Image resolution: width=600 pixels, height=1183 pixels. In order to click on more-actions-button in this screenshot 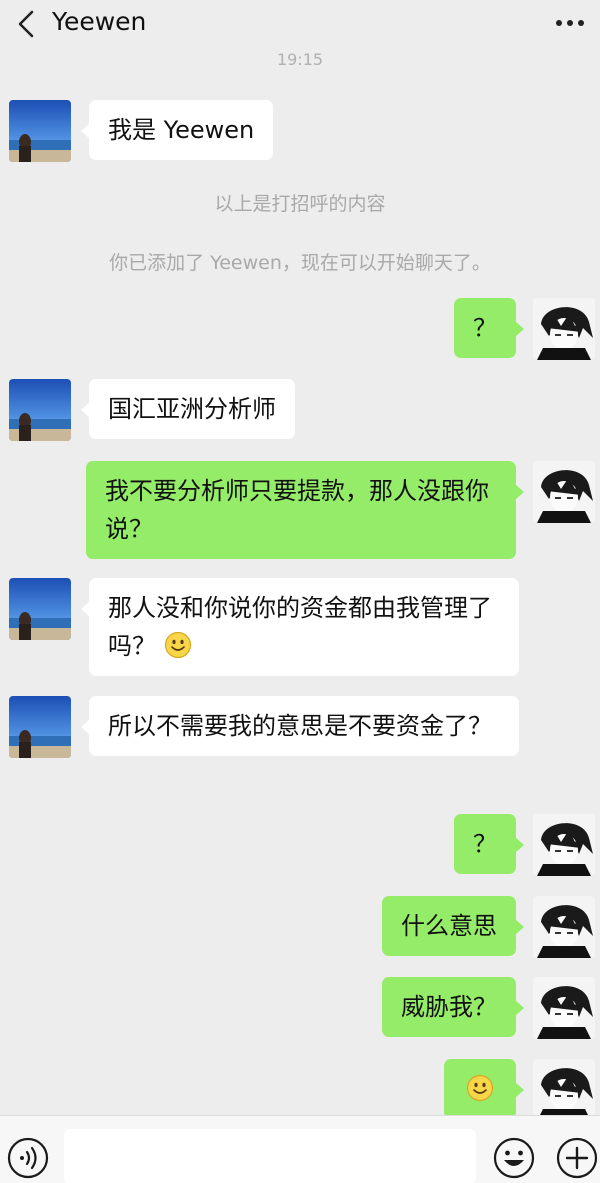, I will do `click(577, 1158)`.